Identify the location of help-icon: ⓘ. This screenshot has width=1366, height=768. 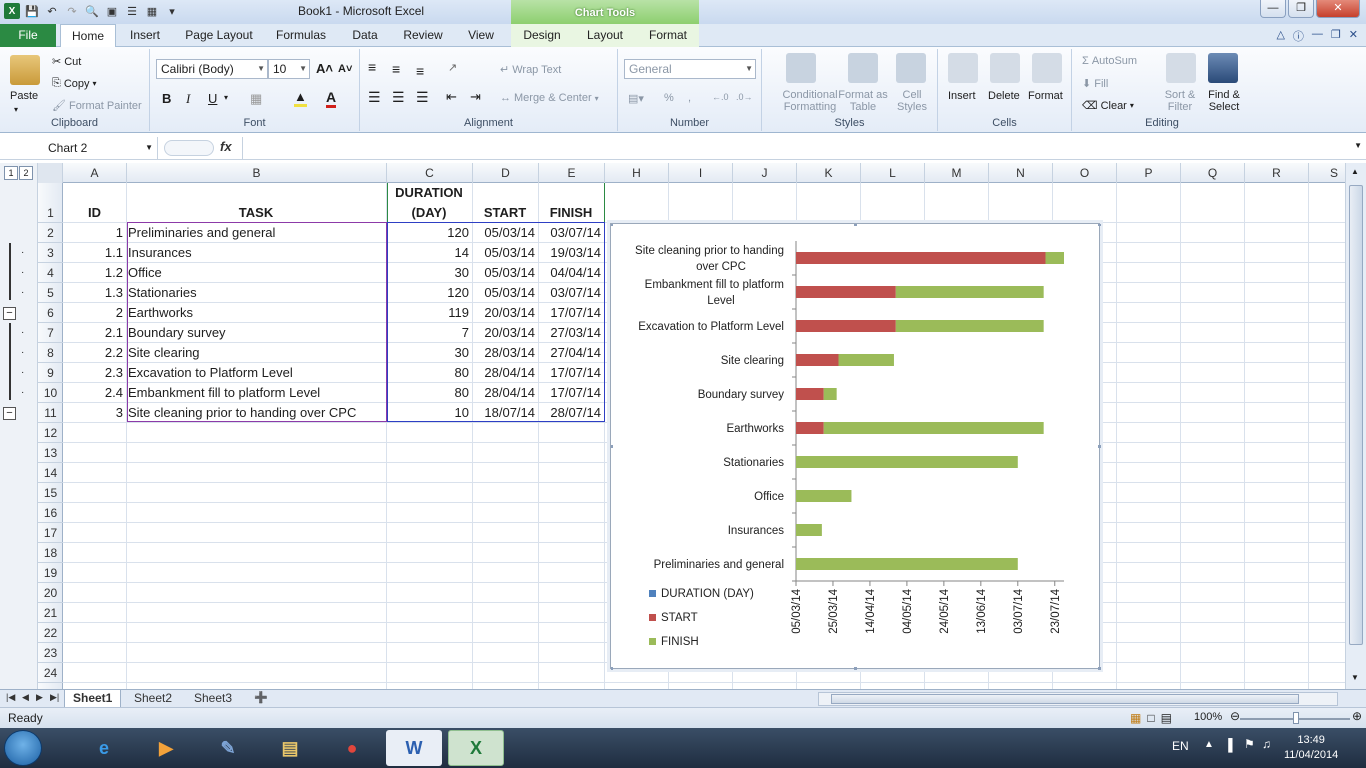
(1298, 36).